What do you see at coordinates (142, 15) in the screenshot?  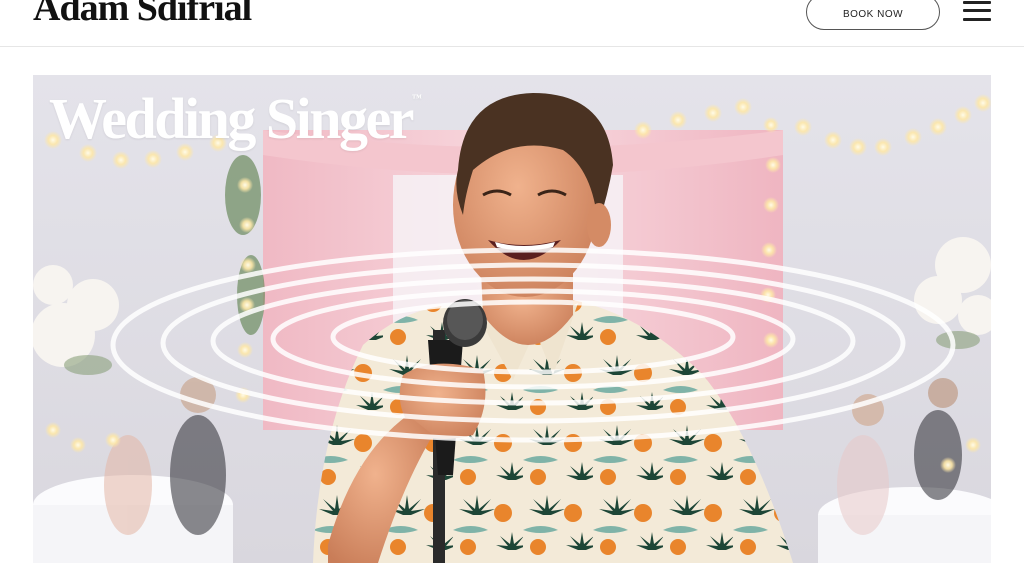 I see `site-logo: Adam Sdifrial` at bounding box center [142, 15].